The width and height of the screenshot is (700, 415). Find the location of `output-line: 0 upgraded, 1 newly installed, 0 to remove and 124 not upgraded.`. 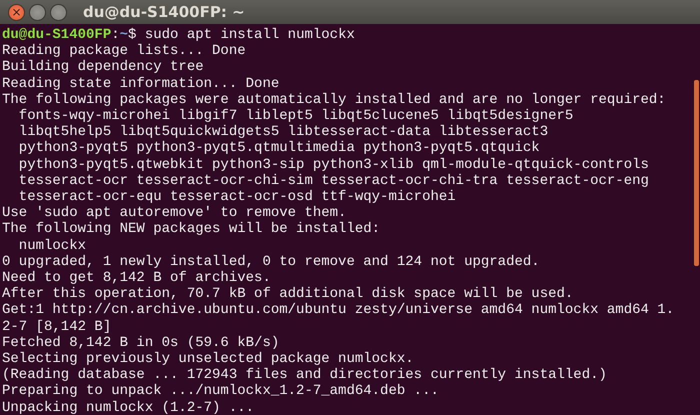

output-line: 0 upgraded, 1 newly installed, 0 to remove and 124 not upgraded. is located at coordinates (271, 262).